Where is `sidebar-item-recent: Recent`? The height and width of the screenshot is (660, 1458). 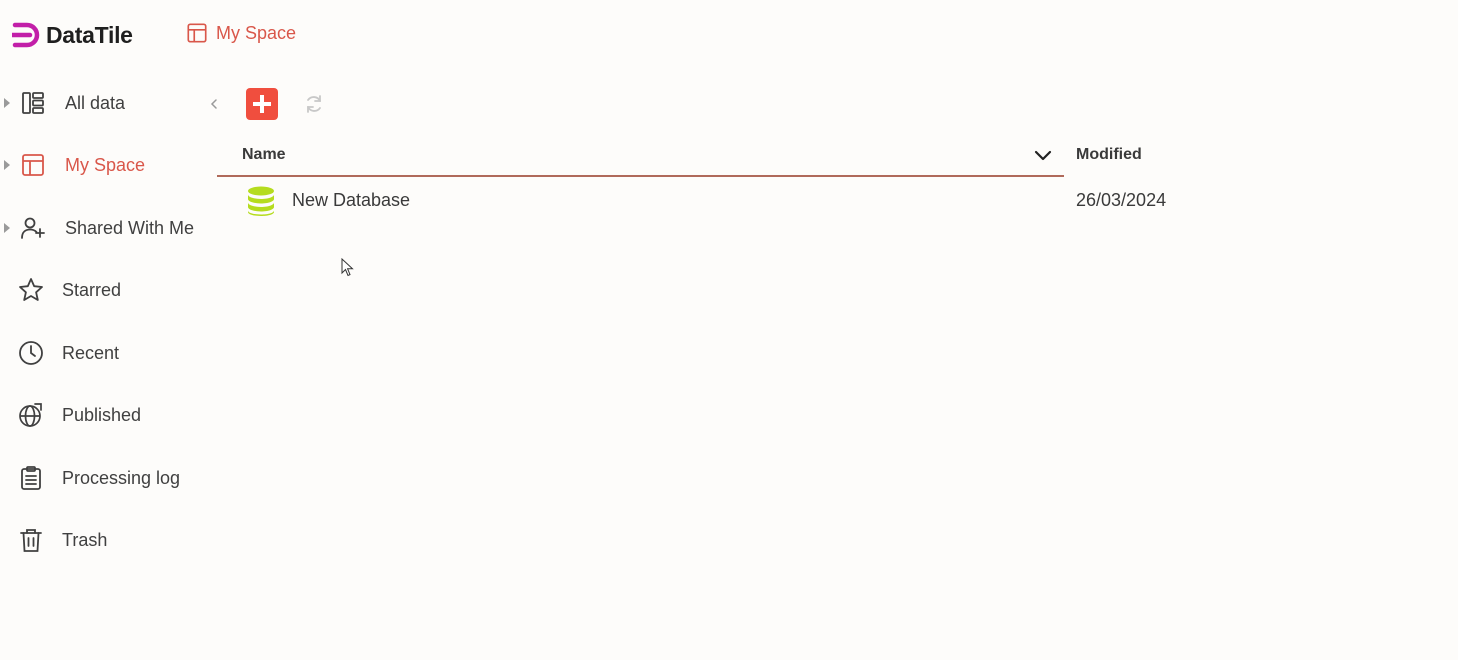
sidebar-item-recent: Recent is located at coordinates (108, 353).